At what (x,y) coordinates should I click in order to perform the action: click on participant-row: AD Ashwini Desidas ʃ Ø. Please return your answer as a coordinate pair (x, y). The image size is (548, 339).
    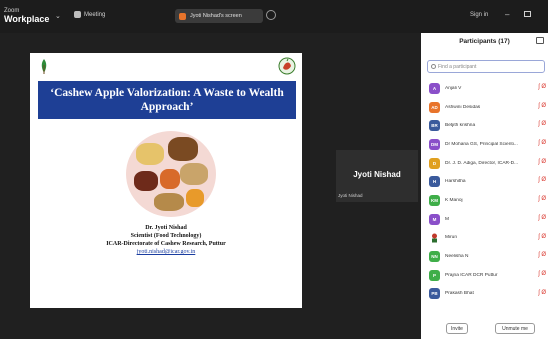
    Looking at the image, I should click on (484, 107).